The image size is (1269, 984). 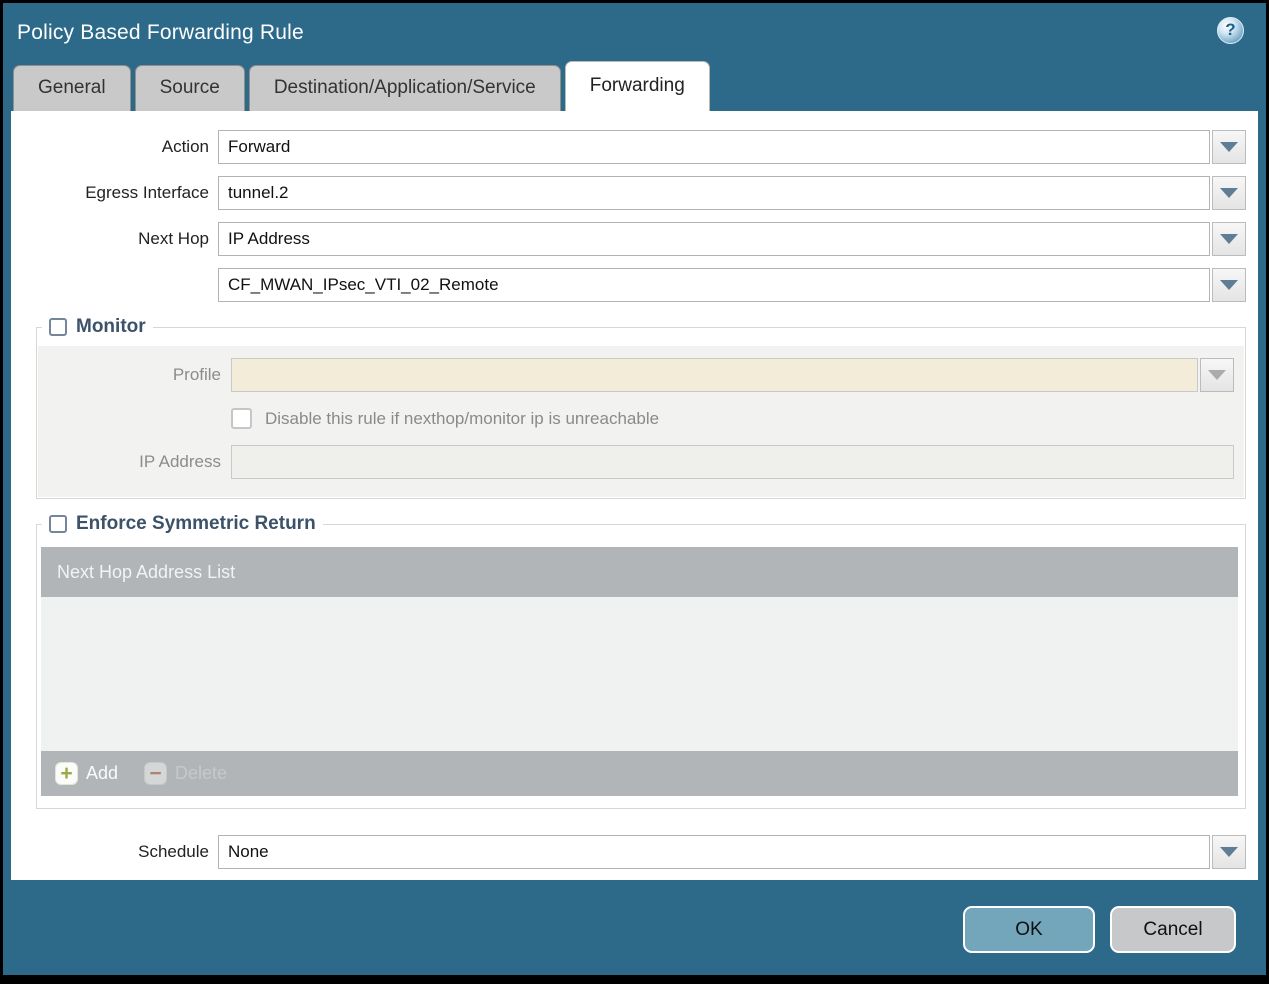 What do you see at coordinates (714, 147) in the screenshot?
I see `action-select: Forward` at bounding box center [714, 147].